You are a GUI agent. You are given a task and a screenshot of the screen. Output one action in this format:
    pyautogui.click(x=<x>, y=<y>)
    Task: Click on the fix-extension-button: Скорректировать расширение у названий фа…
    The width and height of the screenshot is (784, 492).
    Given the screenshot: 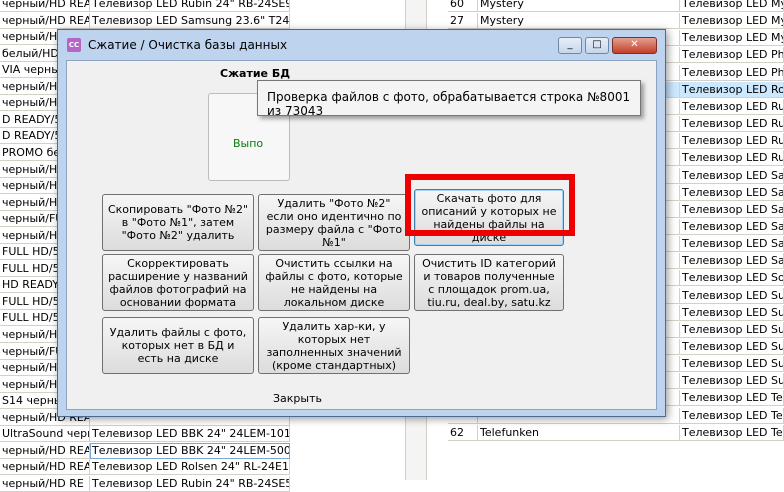 What is the action you would take?
    pyautogui.click(x=178, y=282)
    